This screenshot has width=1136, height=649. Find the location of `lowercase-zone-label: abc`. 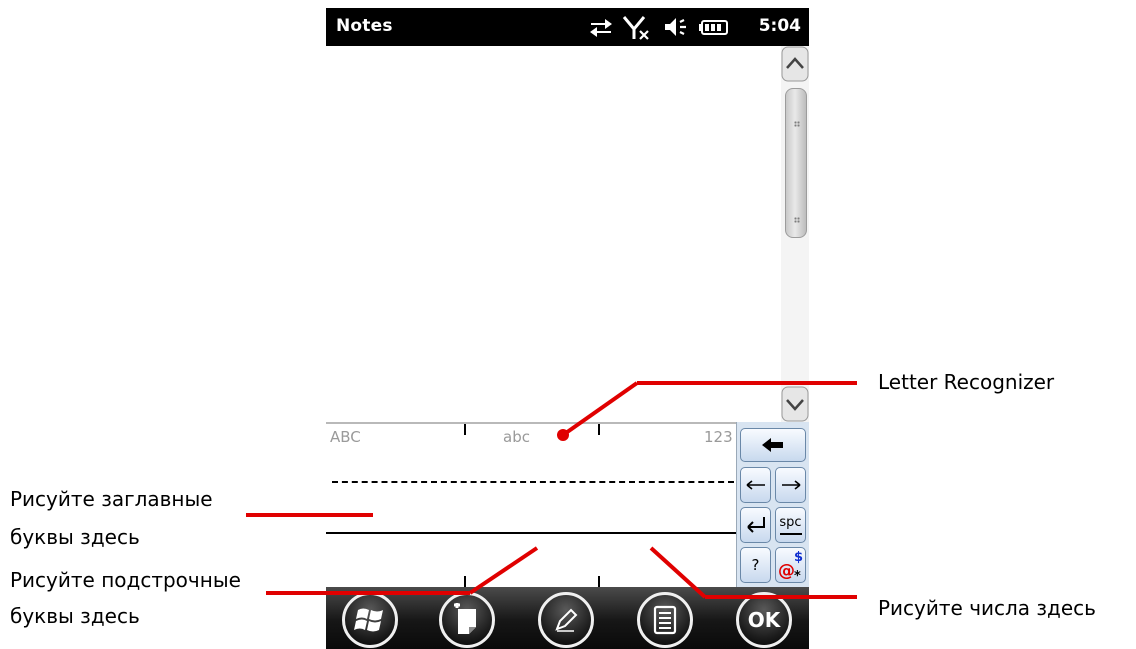

lowercase-zone-label: abc is located at coordinates (516, 437).